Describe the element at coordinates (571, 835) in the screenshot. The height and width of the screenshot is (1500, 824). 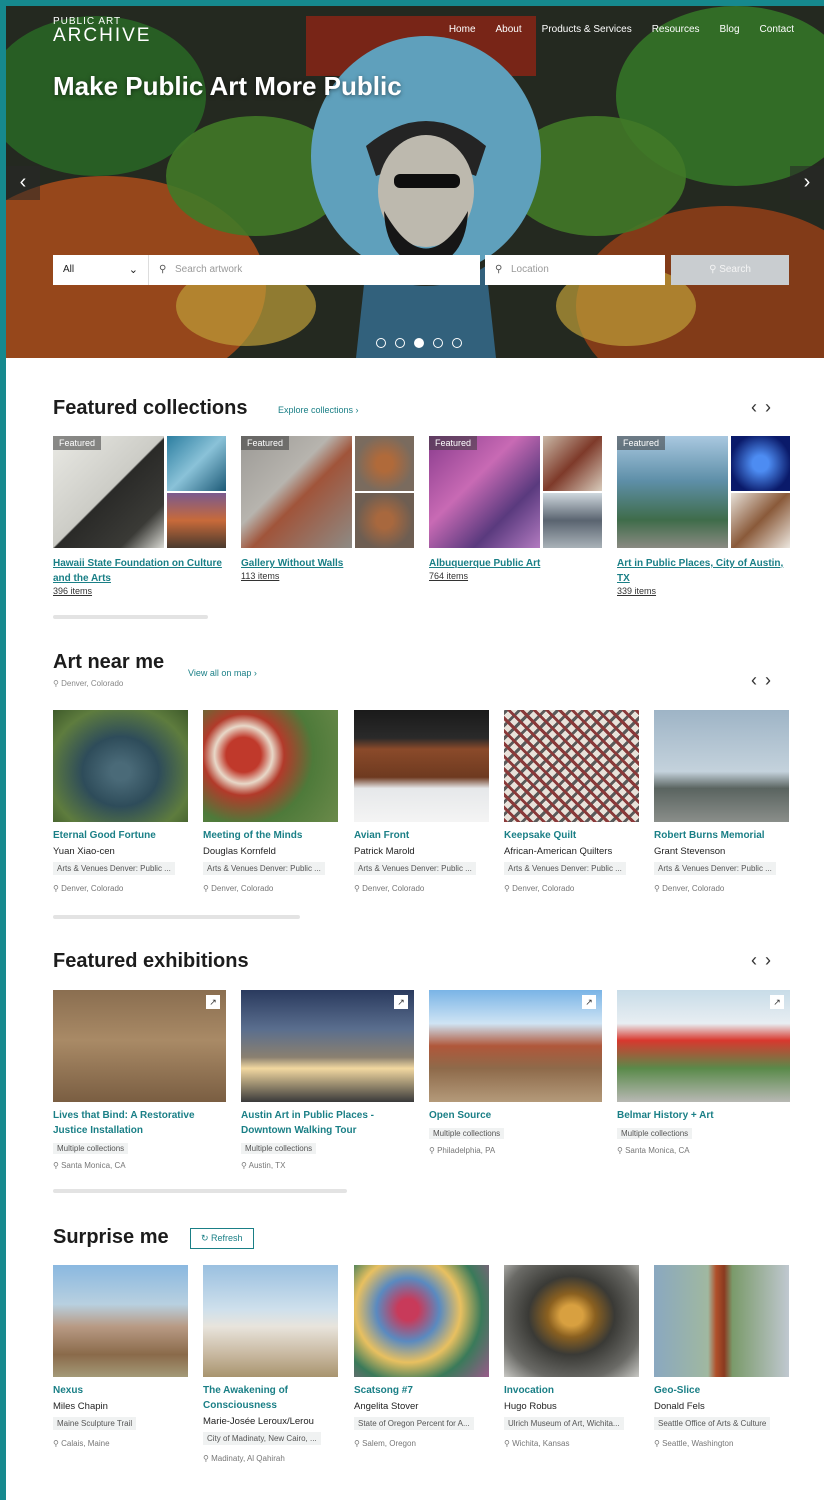
I see `artwork-title: Keepsake Quilt` at that location.